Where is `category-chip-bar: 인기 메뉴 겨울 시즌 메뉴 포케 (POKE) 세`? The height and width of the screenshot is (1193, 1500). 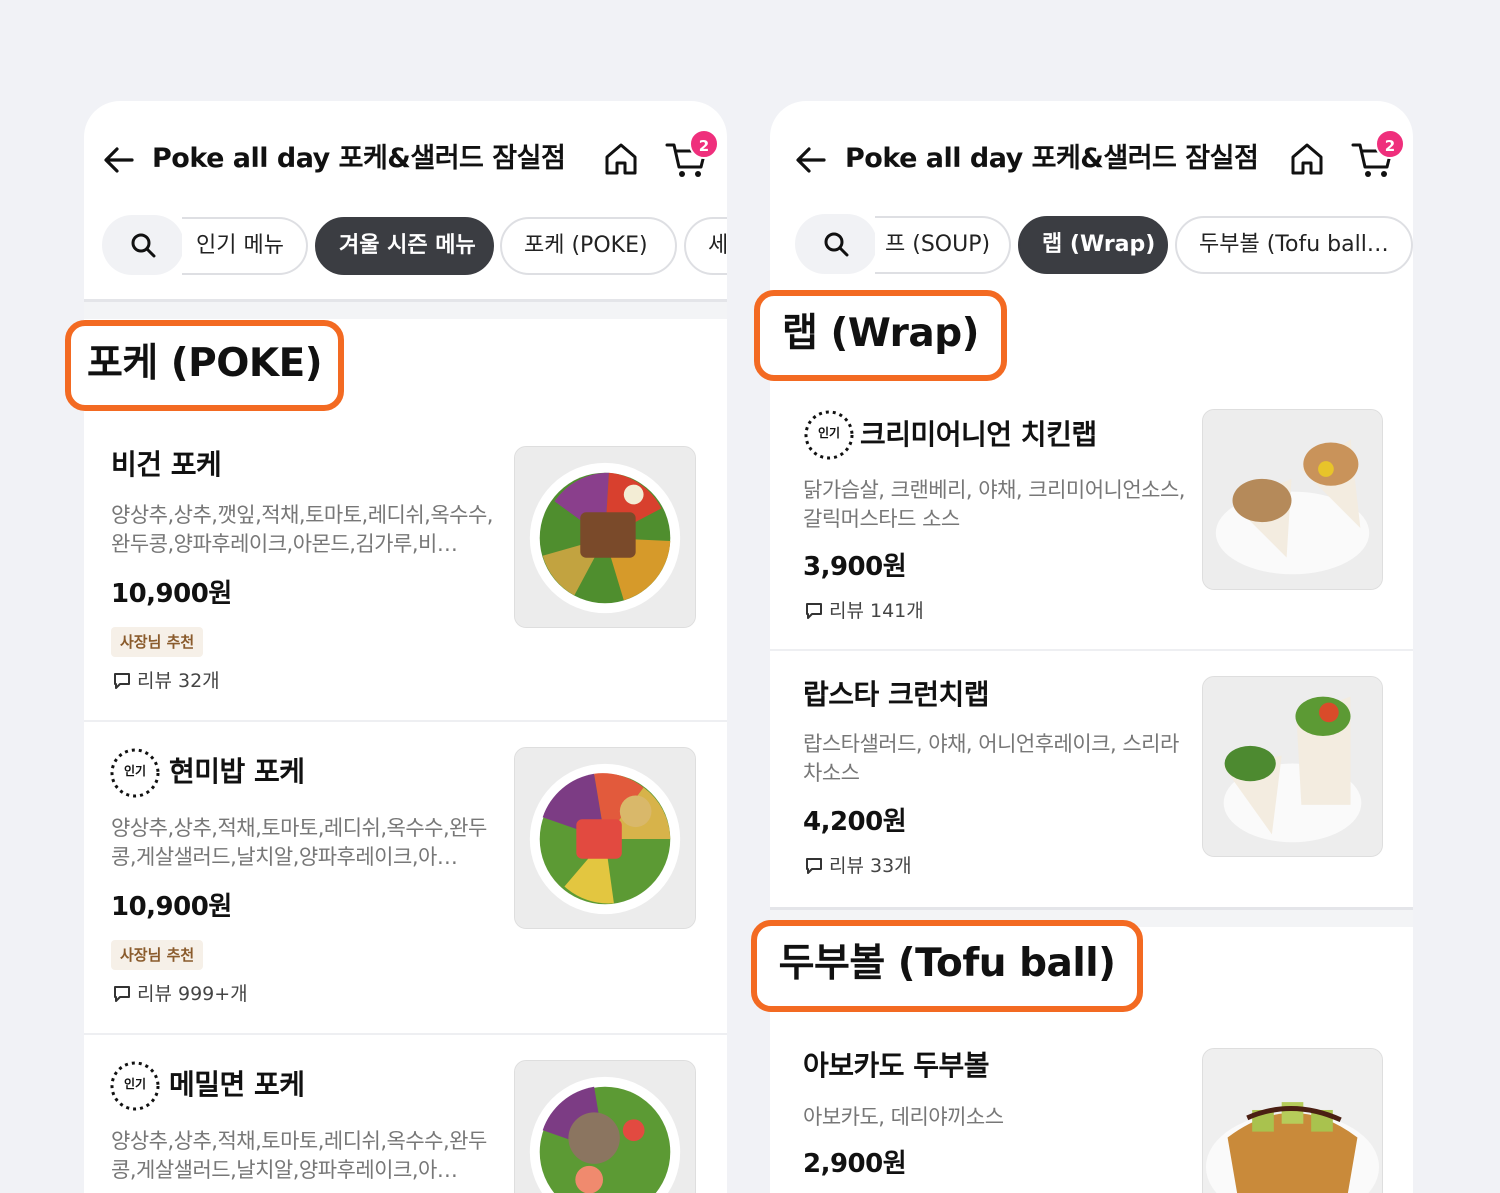 category-chip-bar: 인기 메뉴 겨울 시즌 메뉴 포케 (POKE) 세 is located at coordinates (414, 247).